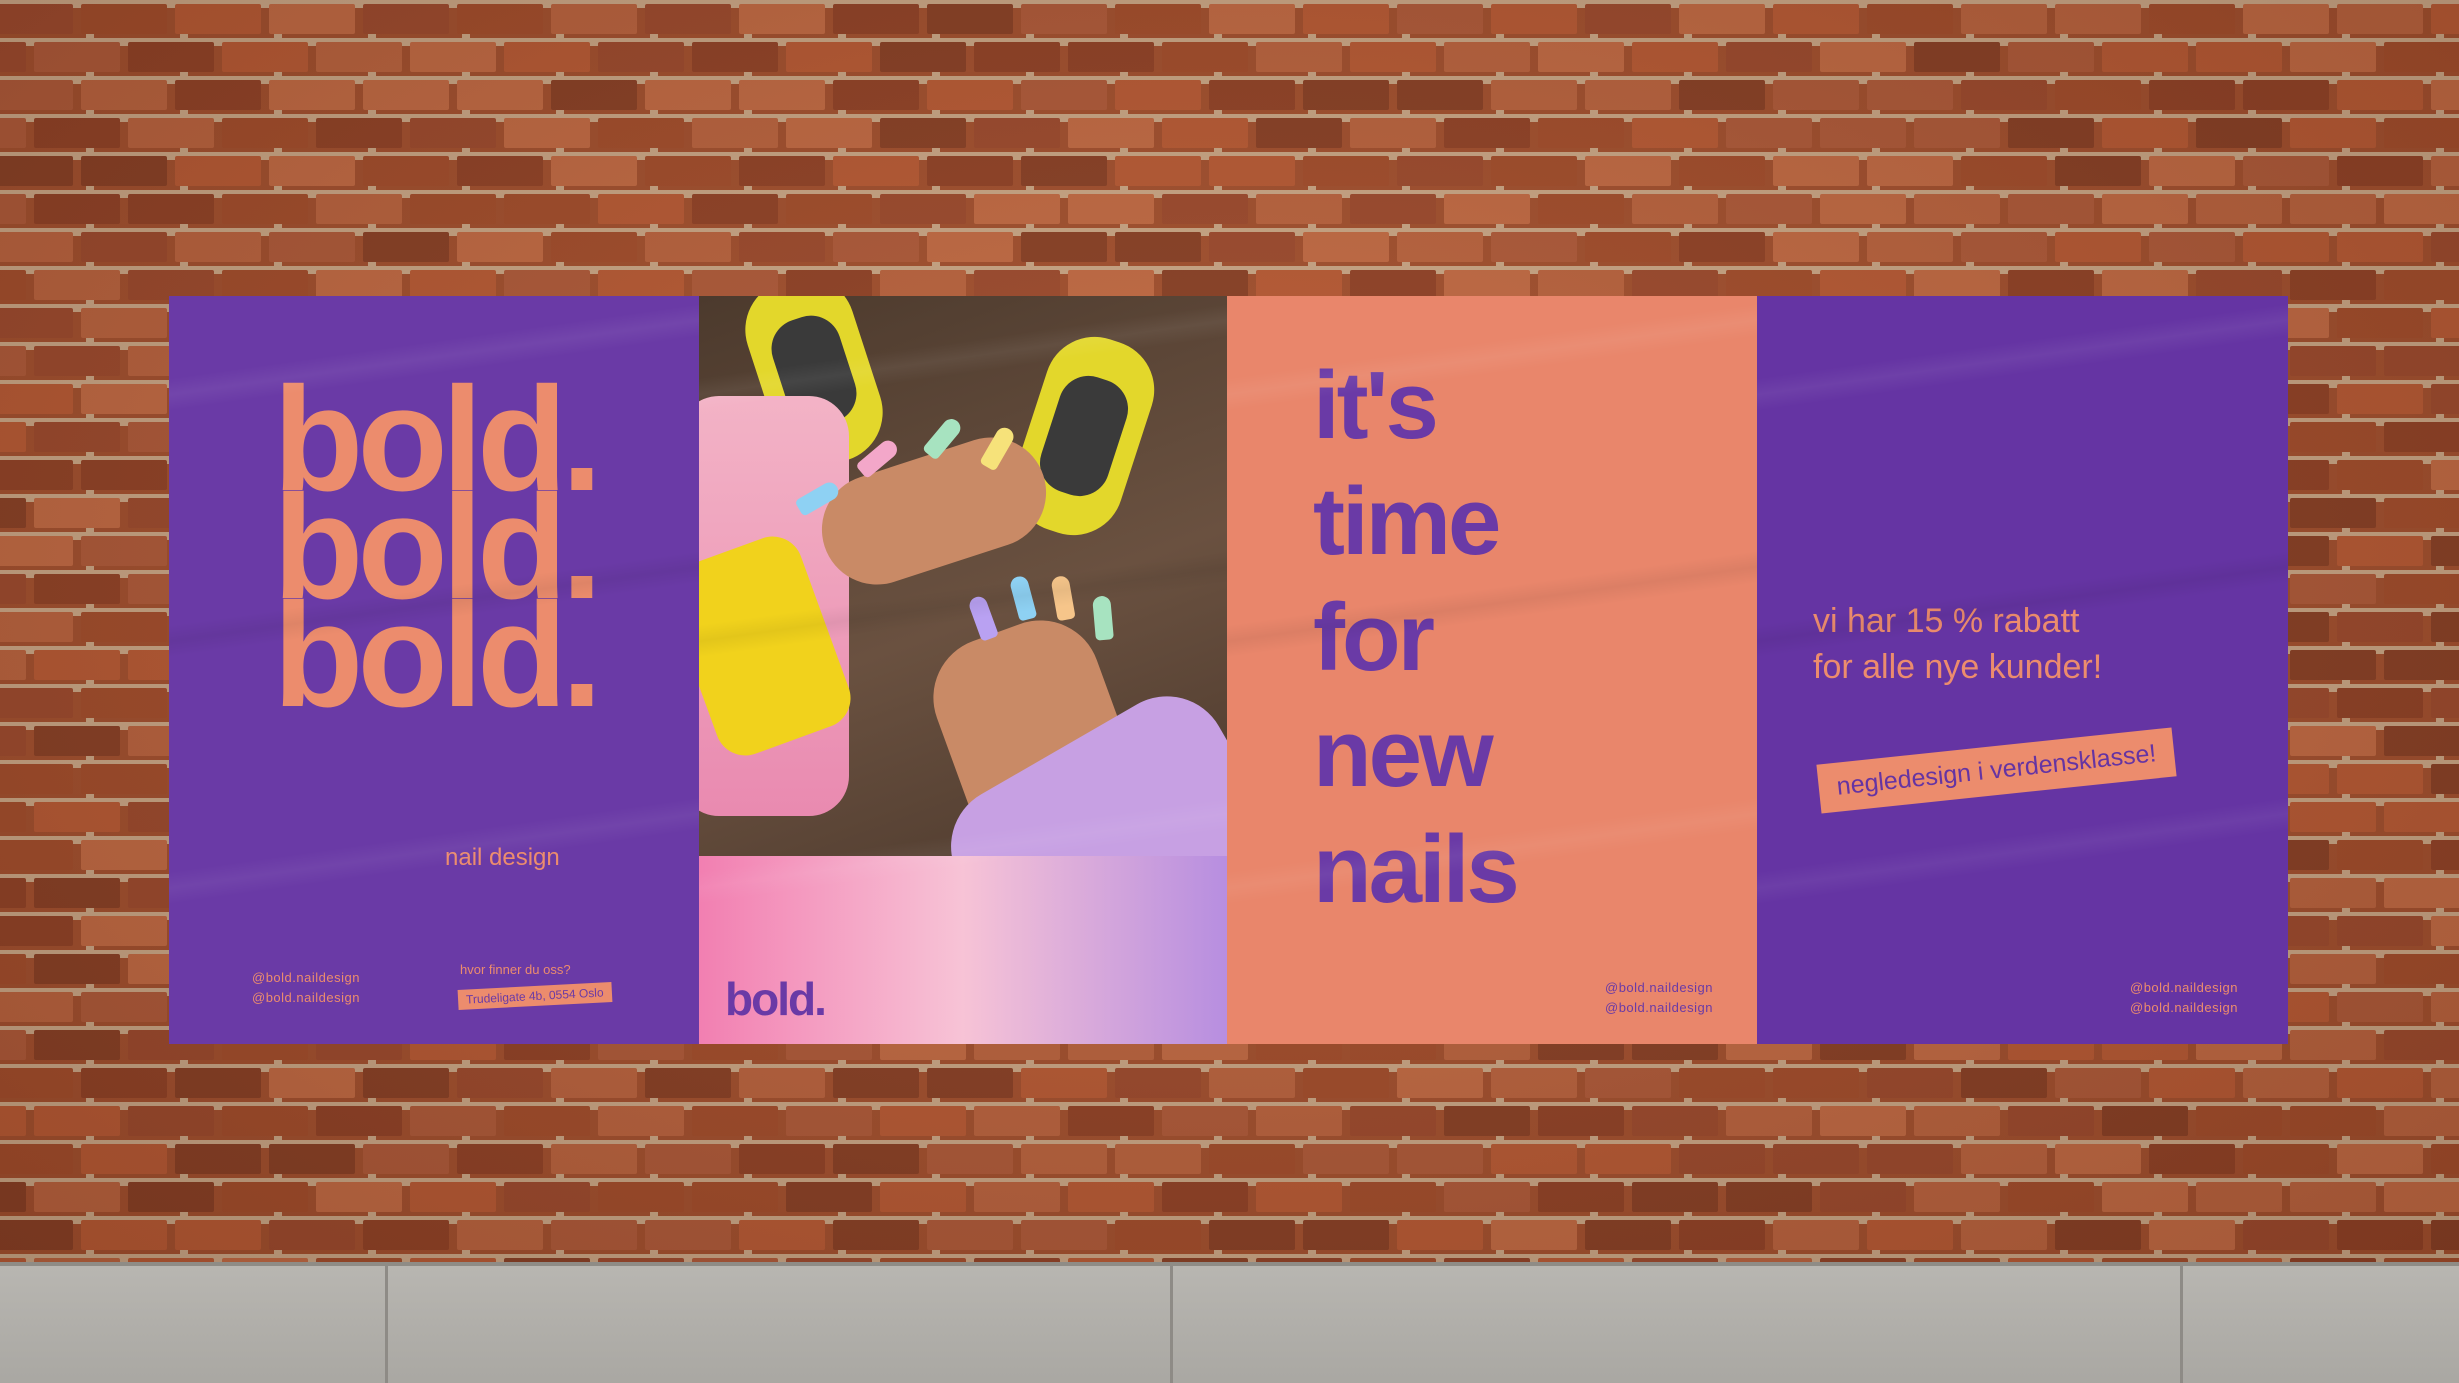  What do you see at coordinates (1416, 869) in the screenshot?
I see `headline-line: nails` at bounding box center [1416, 869].